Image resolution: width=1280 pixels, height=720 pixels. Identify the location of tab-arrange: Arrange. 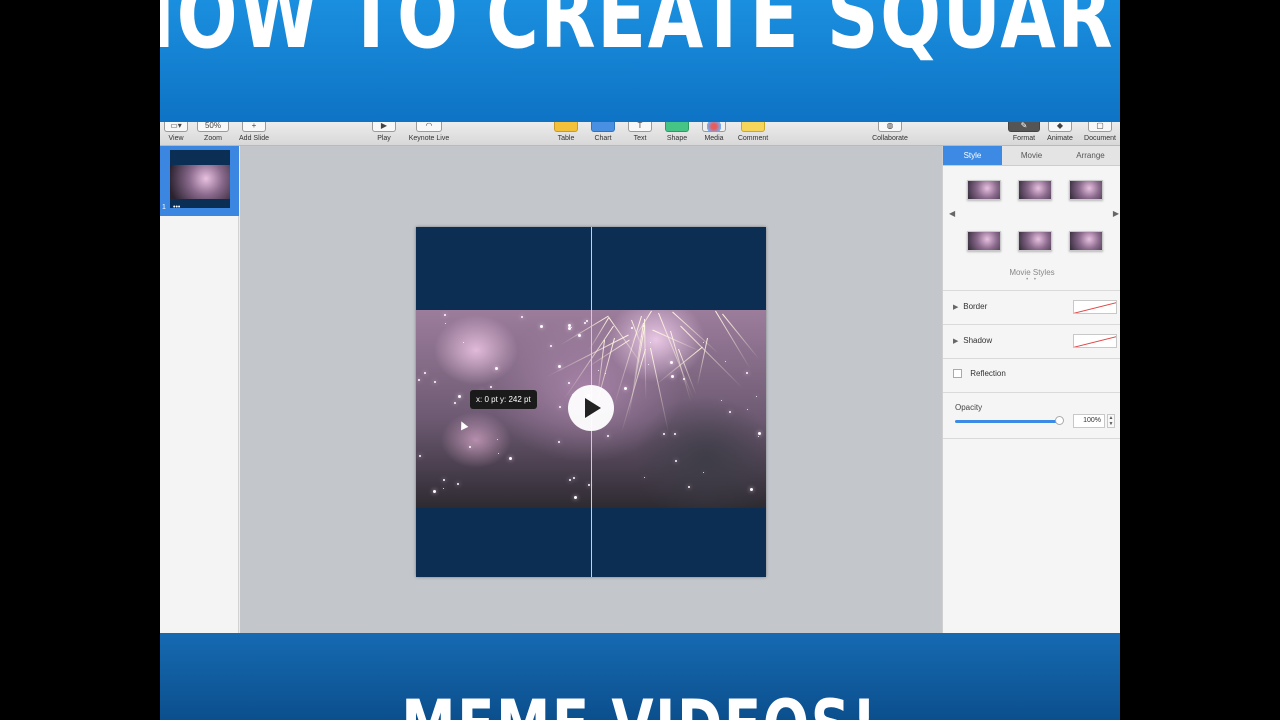
(1090, 155).